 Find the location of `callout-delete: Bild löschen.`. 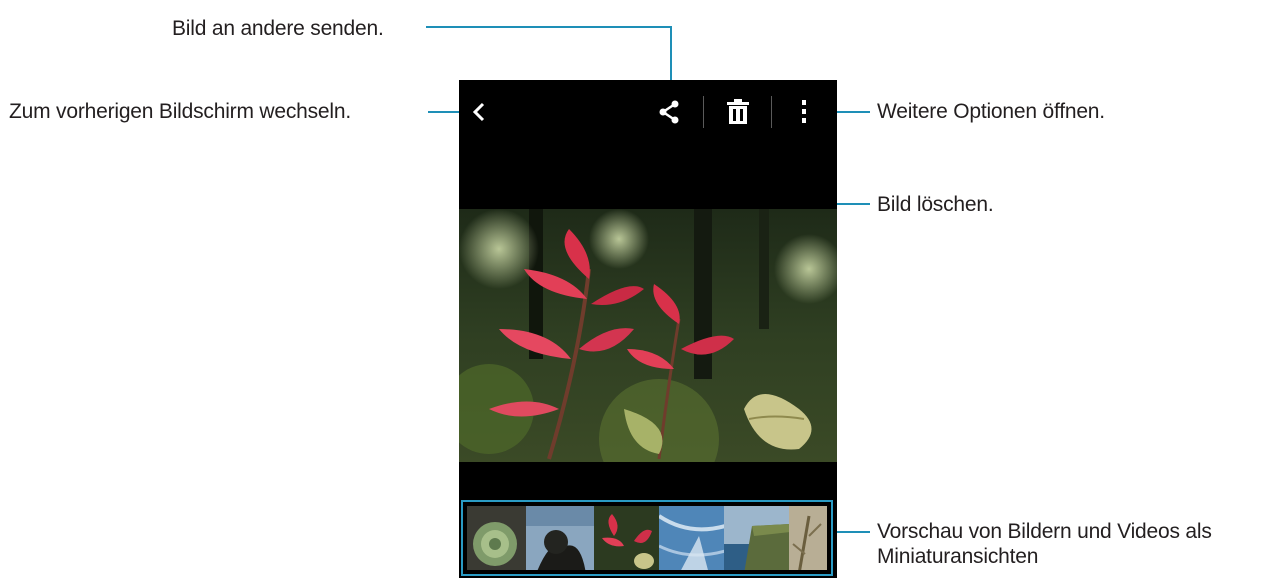

callout-delete: Bild löschen. is located at coordinates (935, 204).